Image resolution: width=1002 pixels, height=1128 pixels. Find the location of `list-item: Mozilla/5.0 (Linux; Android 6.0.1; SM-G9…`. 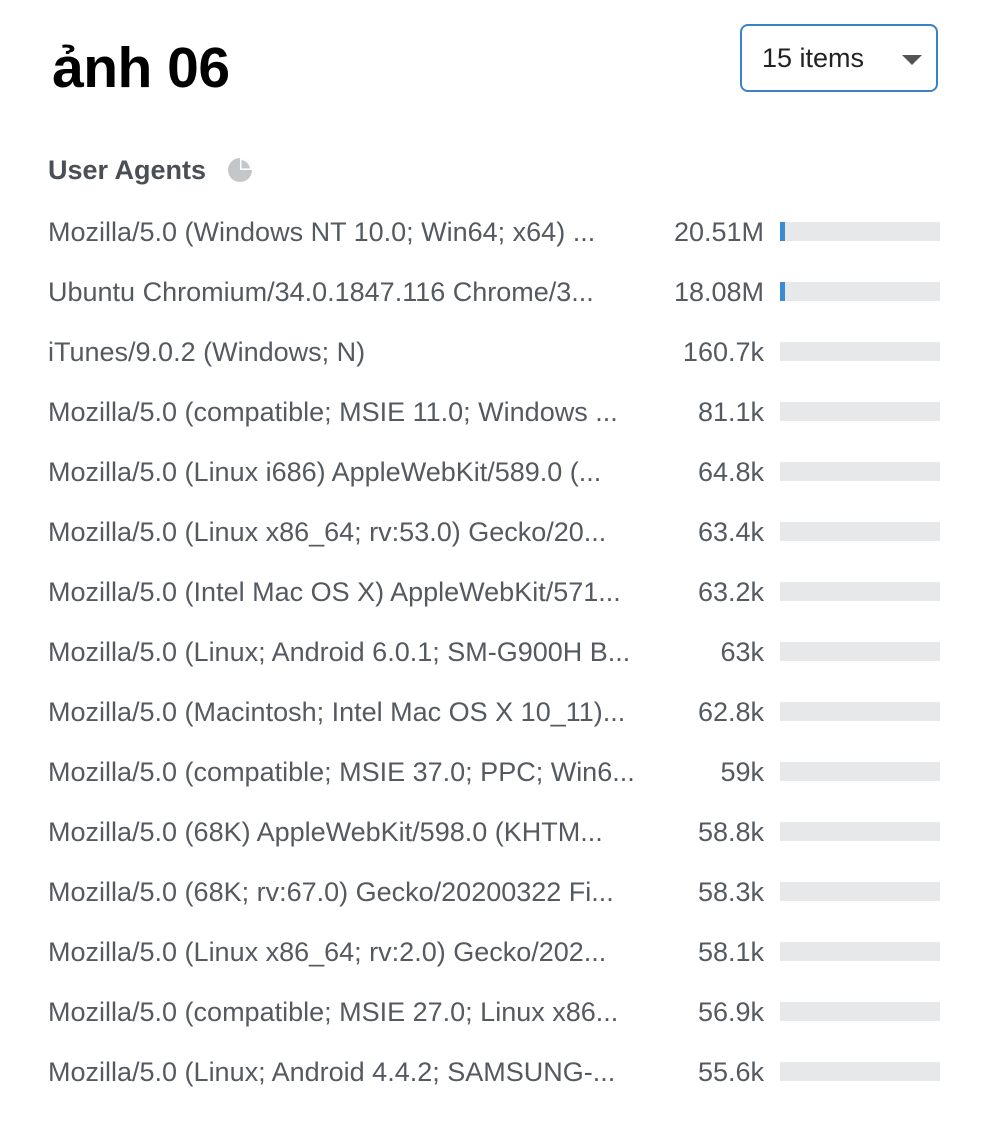

list-item: Mozilla/5.0 (Linux; Android 6.0.1; SM-G9… is located at coordinates (494, 652).